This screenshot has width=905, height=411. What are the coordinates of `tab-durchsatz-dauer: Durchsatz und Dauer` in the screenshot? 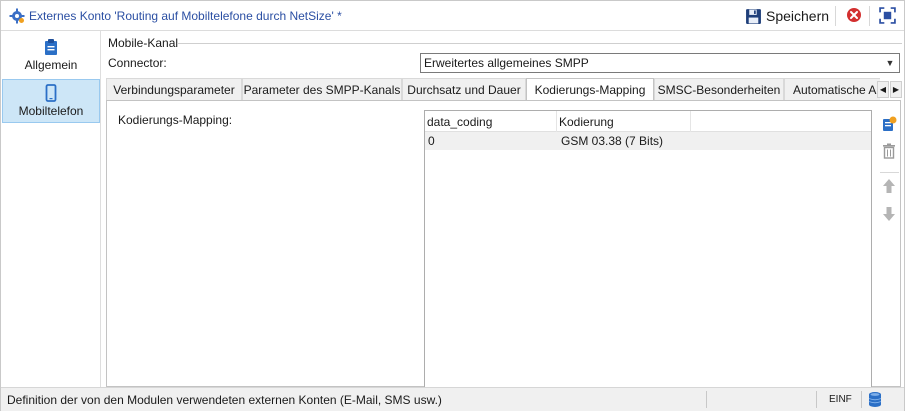 It's located at (464, 89).